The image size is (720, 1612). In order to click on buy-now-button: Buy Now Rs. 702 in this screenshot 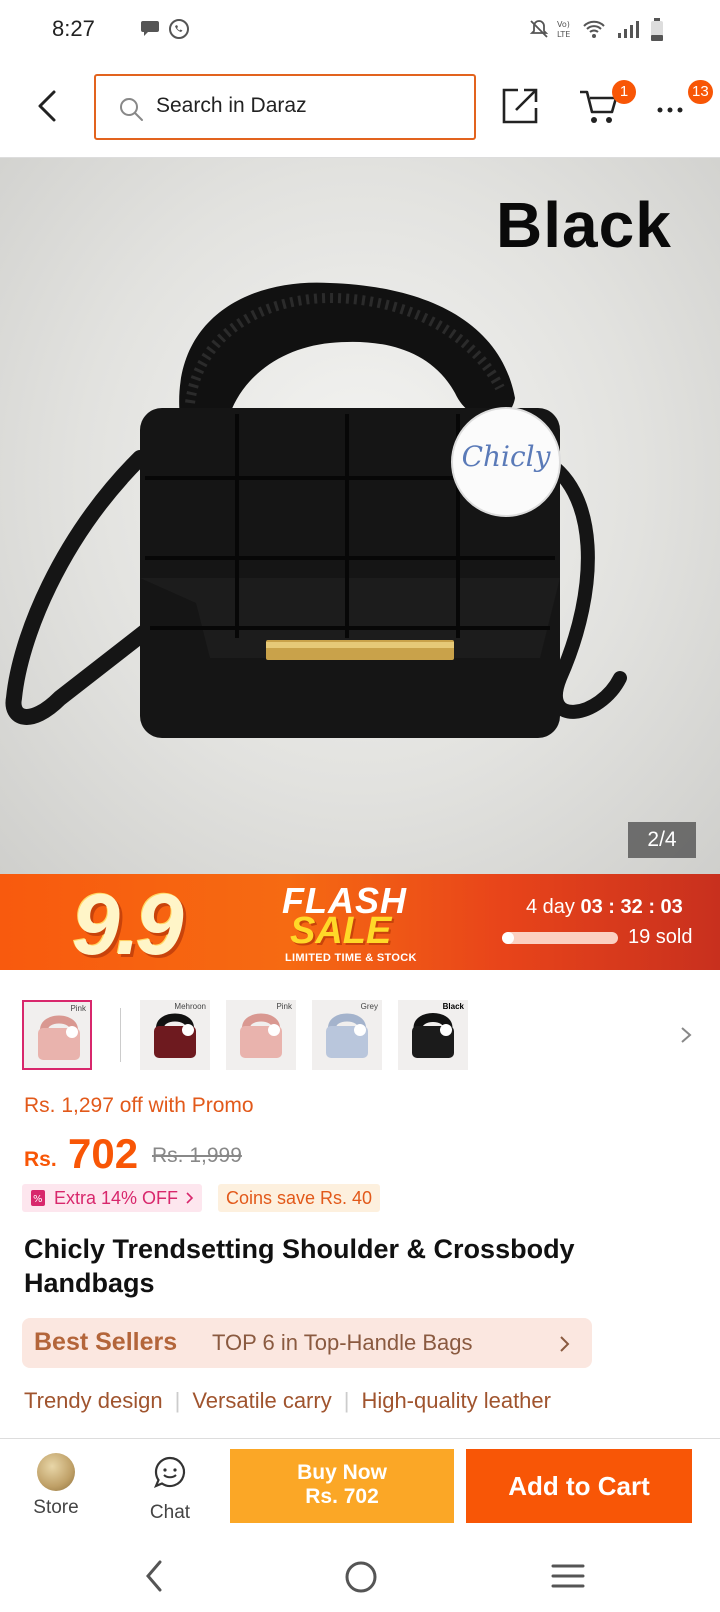, I will do `click(342, 1486)`.